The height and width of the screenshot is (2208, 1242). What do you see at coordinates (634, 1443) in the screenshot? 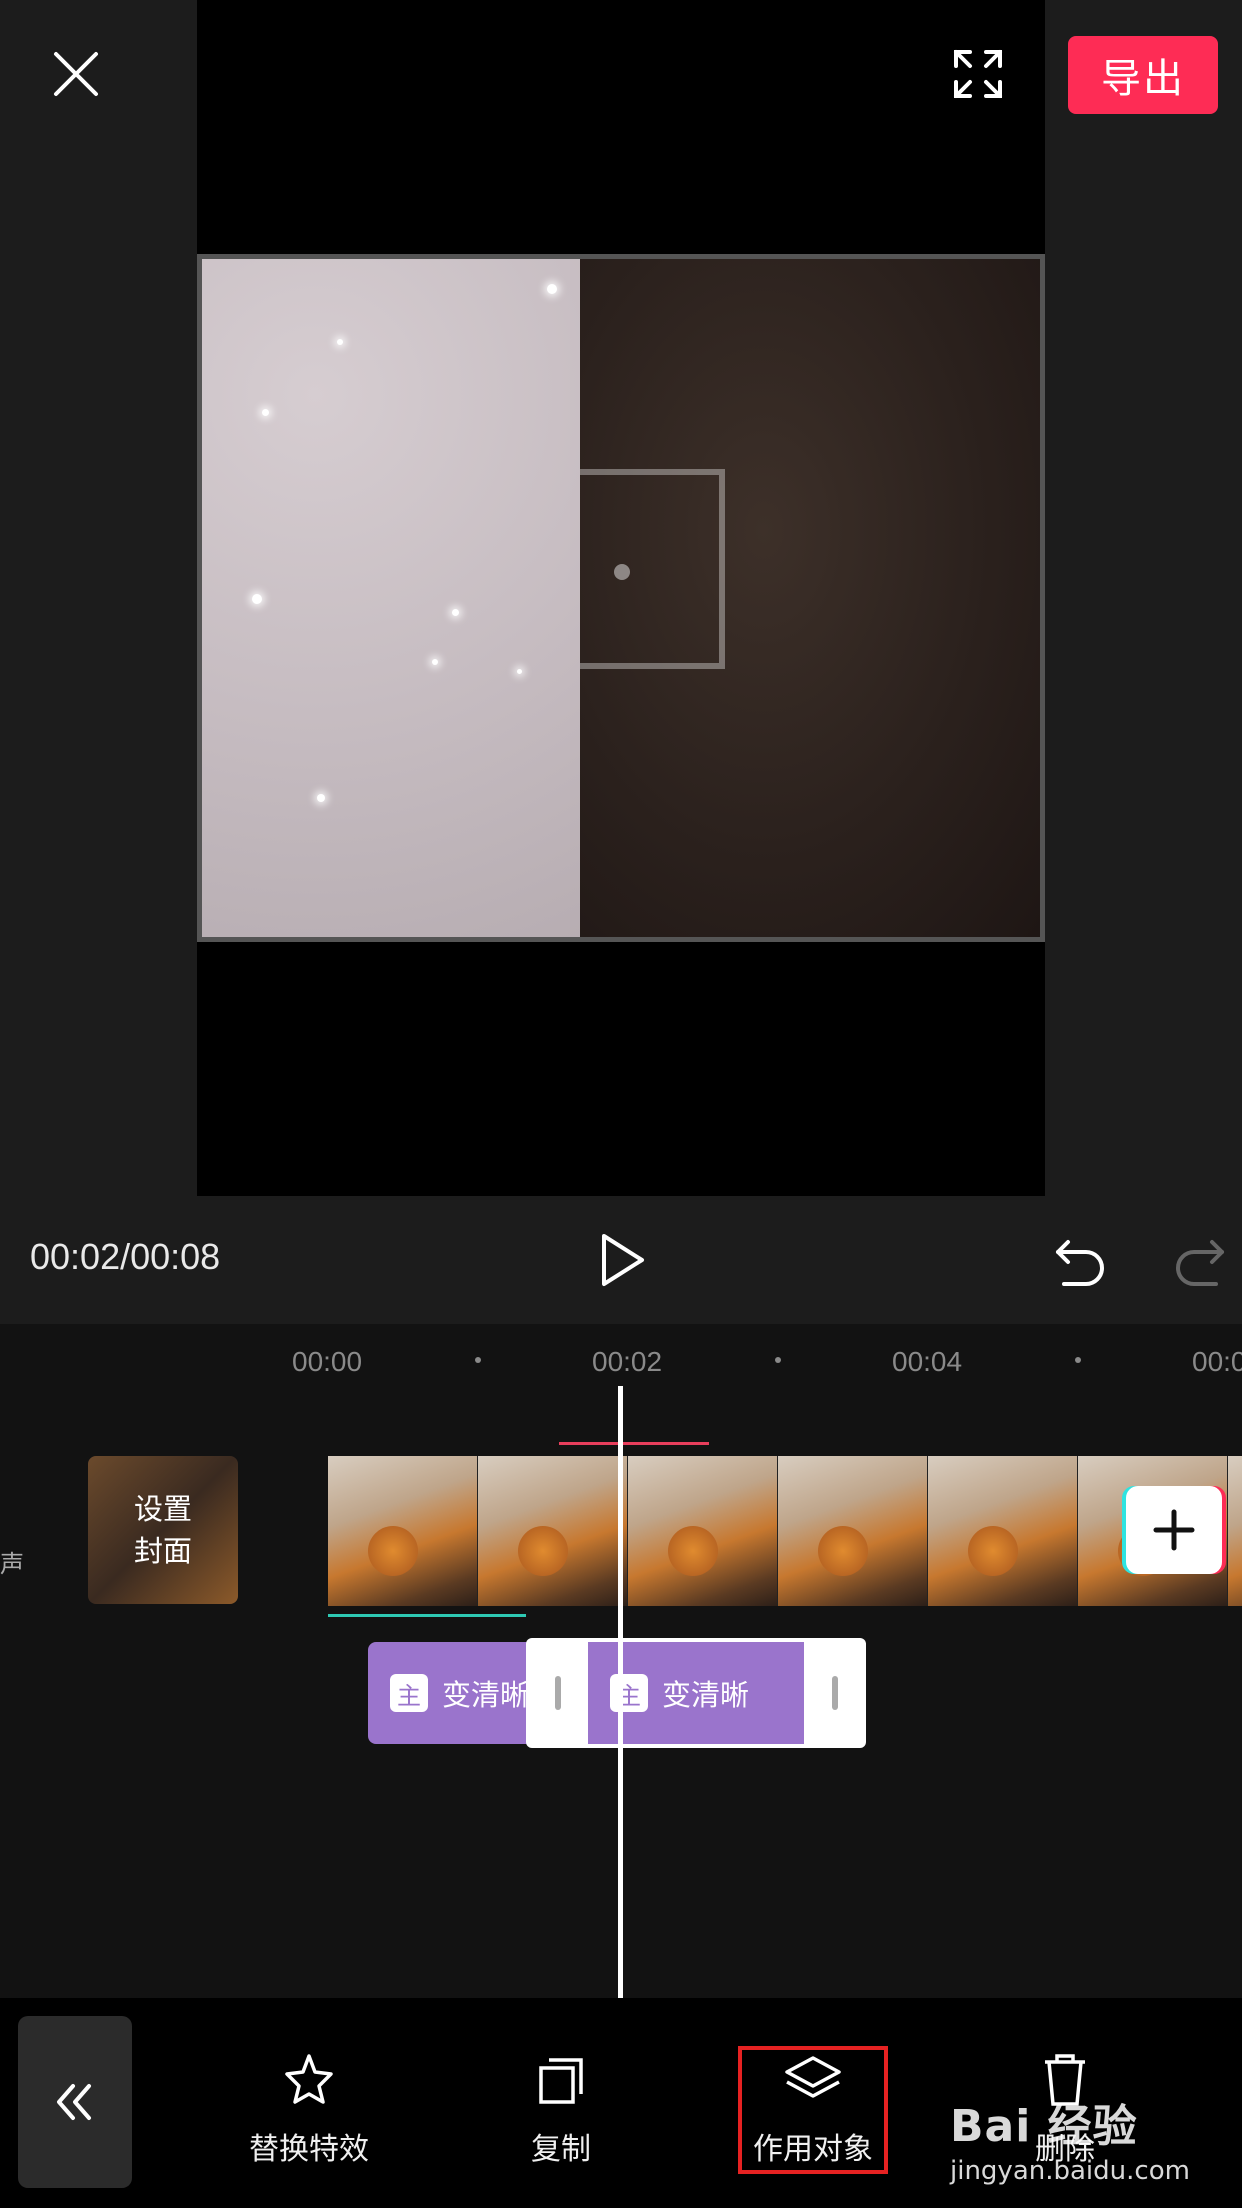
I see `effect-range-indicator` at bounding box center [634, 1443].